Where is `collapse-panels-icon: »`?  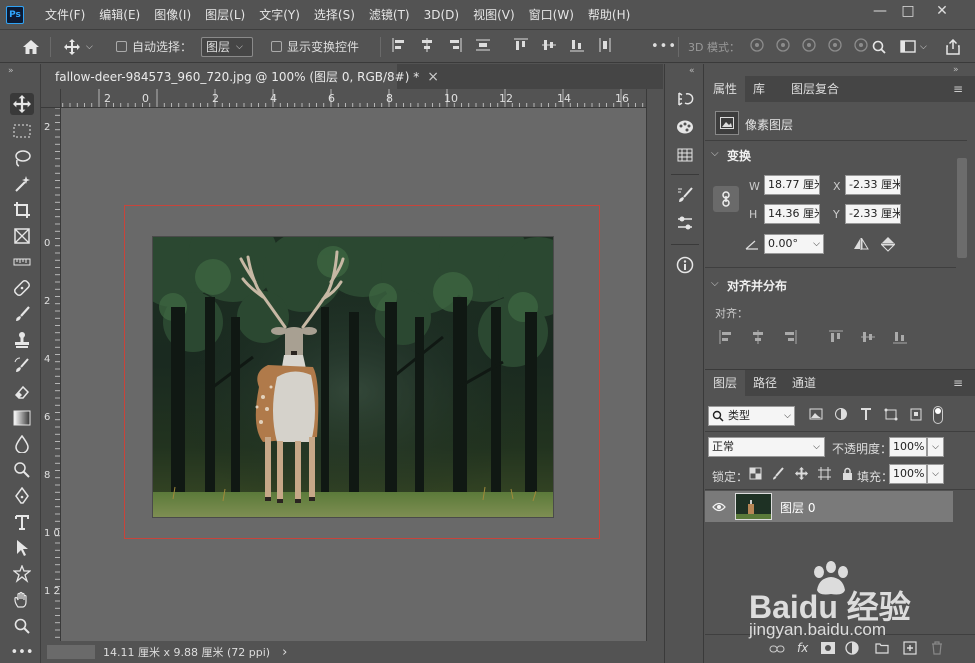
collapse-panels-icon: » is located at coordinates (956, 70).